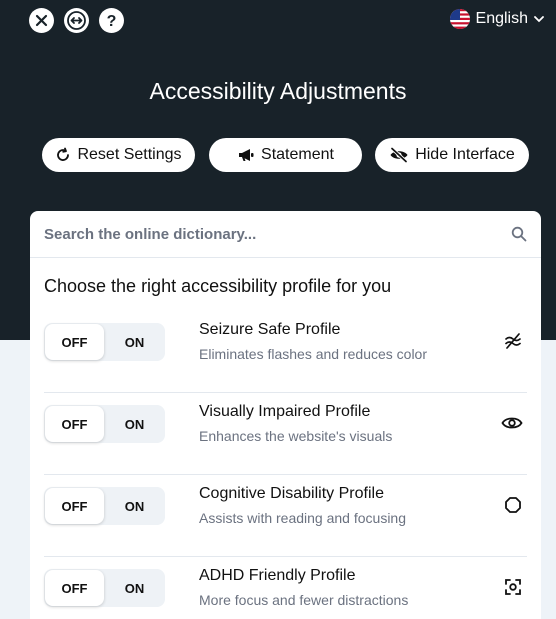  I want to click on megaphone-icon, so click(246, 155).